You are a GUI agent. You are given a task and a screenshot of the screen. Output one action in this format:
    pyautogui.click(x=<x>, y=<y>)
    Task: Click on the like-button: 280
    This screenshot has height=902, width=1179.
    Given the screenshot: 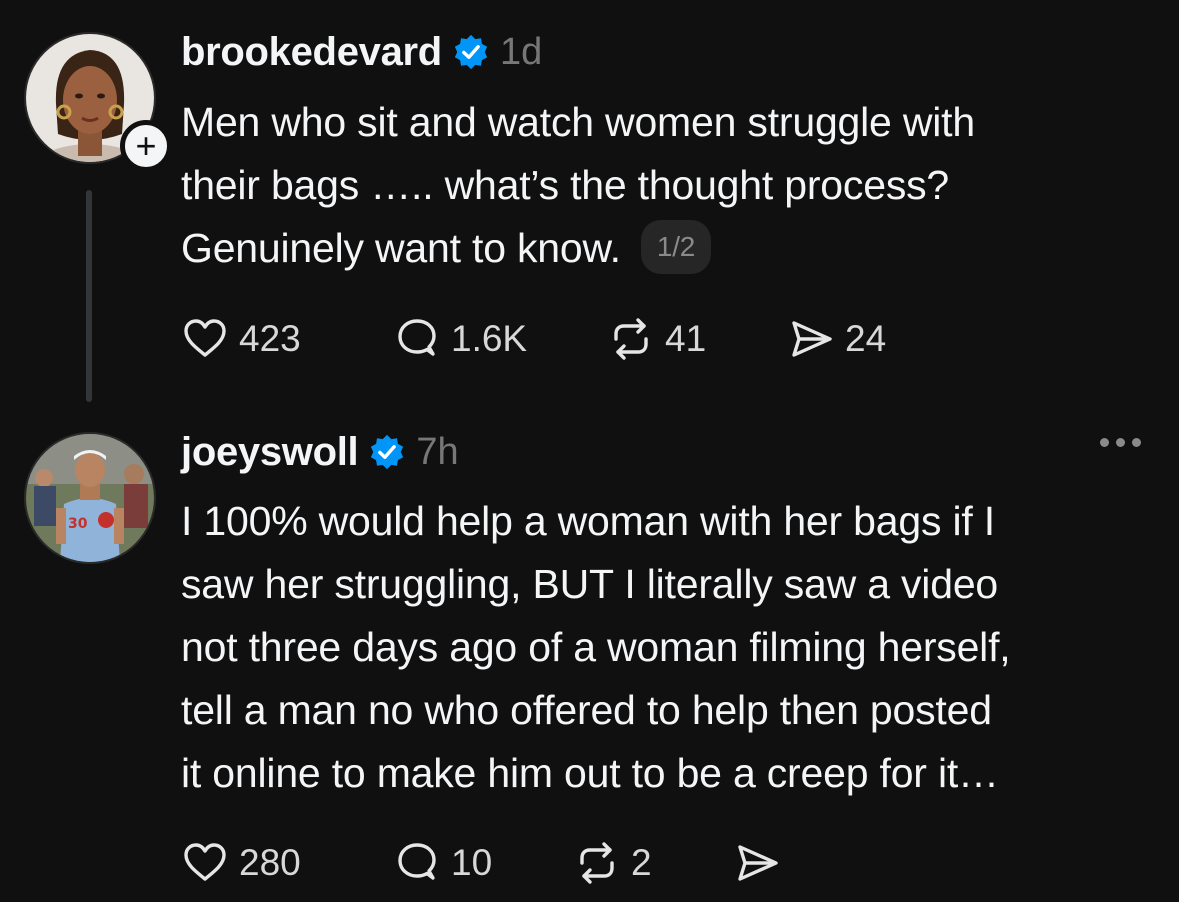 What is the action you would take?
    pyautogui.click(x=287, y=863)
    